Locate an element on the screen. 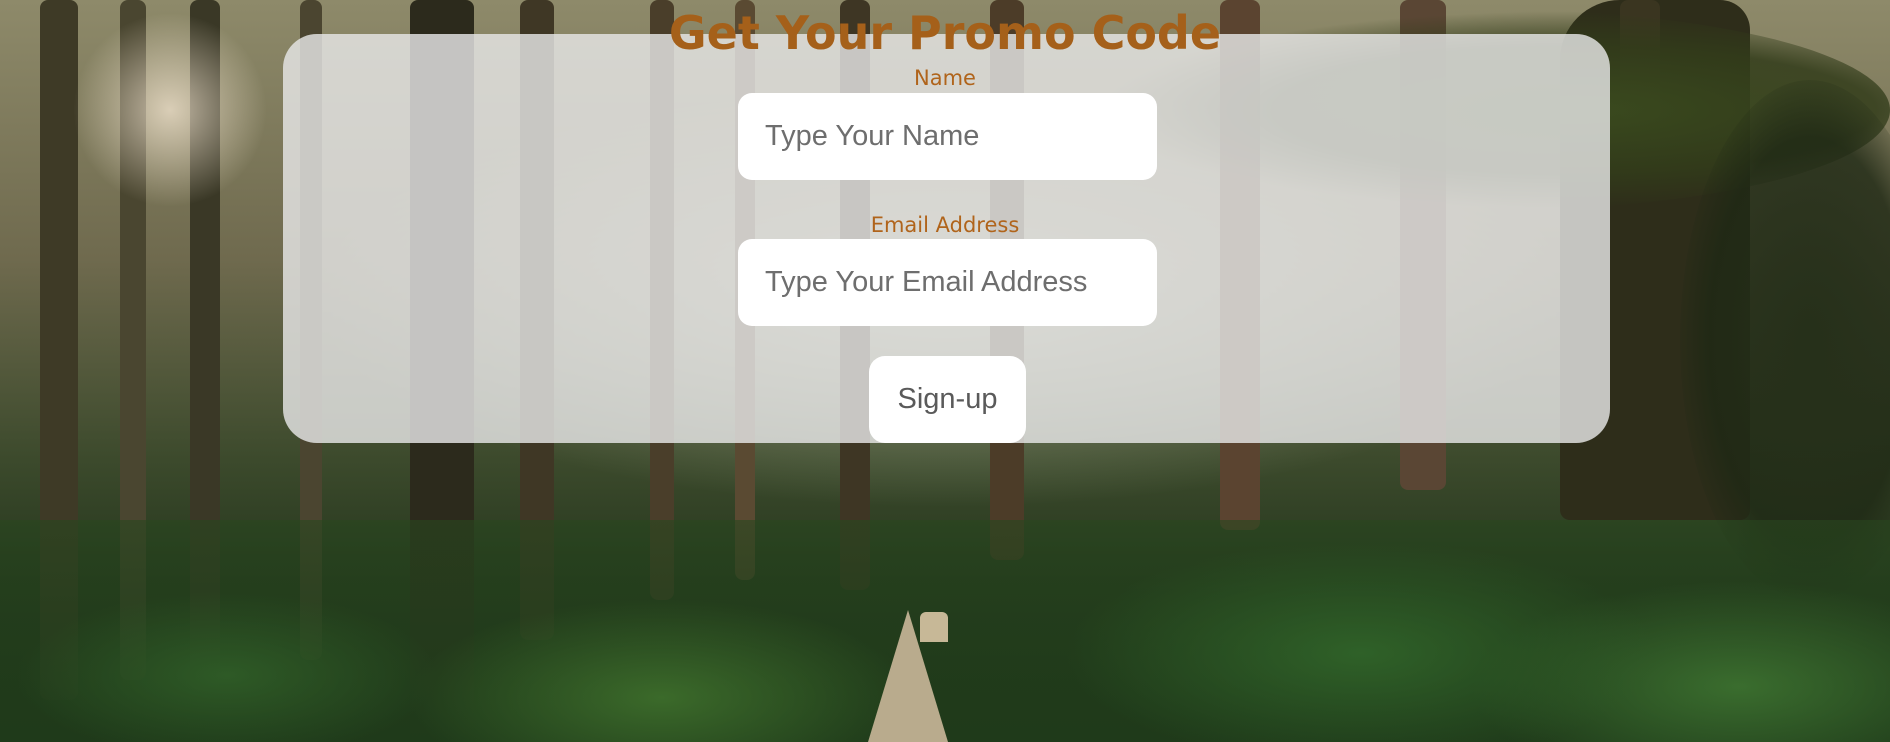 This screenshot has width=1890, height=742. email-label: Email Address is located at coordinates (945, 225).